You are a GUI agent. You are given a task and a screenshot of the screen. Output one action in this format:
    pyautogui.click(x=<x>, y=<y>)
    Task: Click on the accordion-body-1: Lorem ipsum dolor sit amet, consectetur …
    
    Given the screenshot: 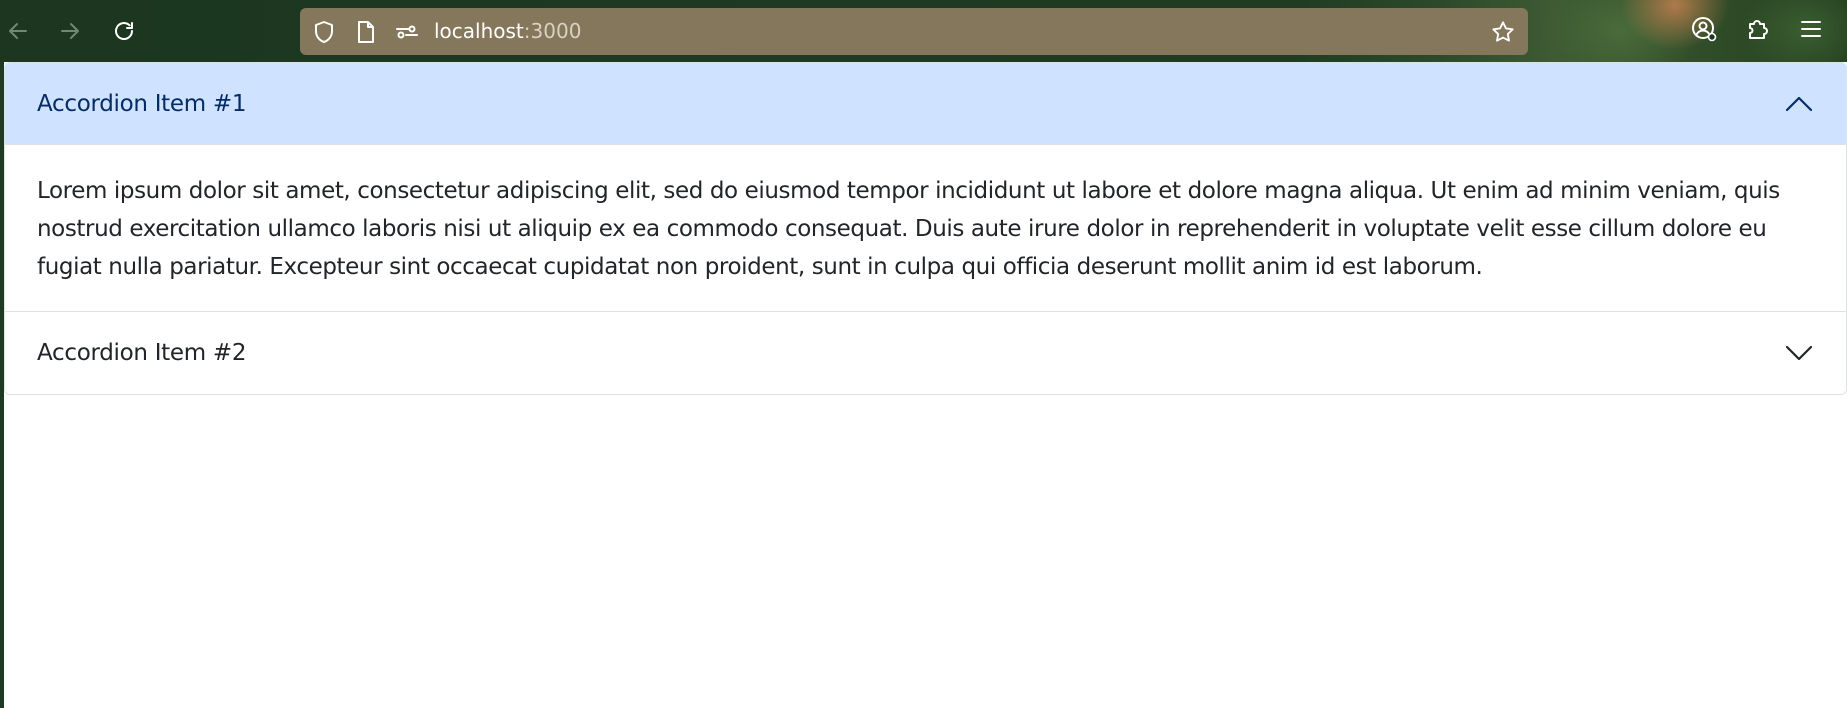 What is the action you would take?
    pyautogui.click(x=908, y=229)
    